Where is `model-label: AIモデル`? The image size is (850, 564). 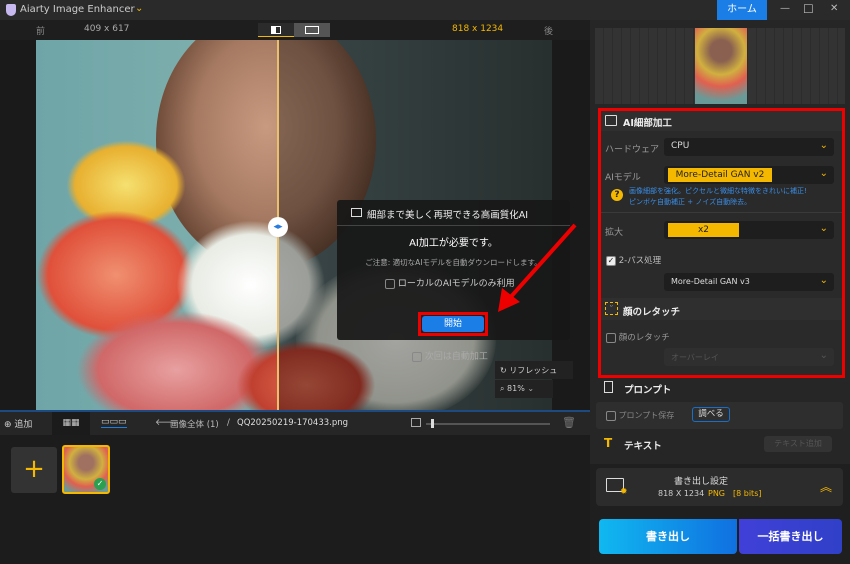
model-label: AIモデル is located at coordinates (623, 178).